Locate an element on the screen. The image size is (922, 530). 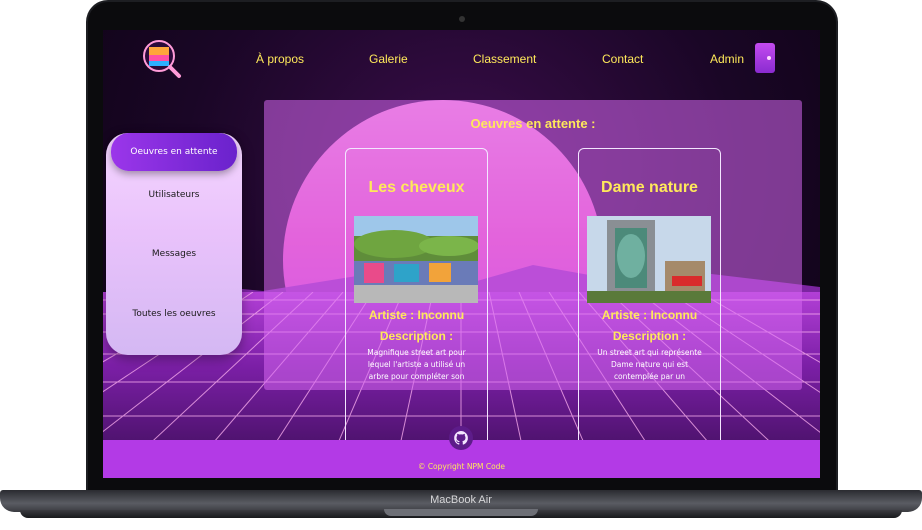
artwork-title: Les cheveux is located at coordinates (416, 187).